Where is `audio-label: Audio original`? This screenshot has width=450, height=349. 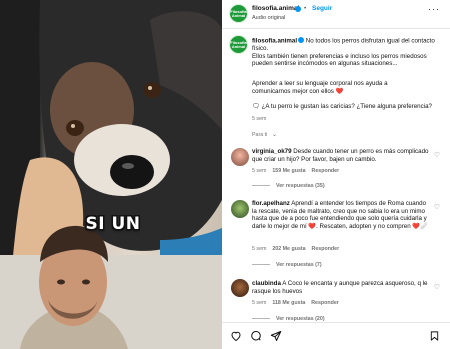
audio-label: Audio original is located at coordinates (268, 18).